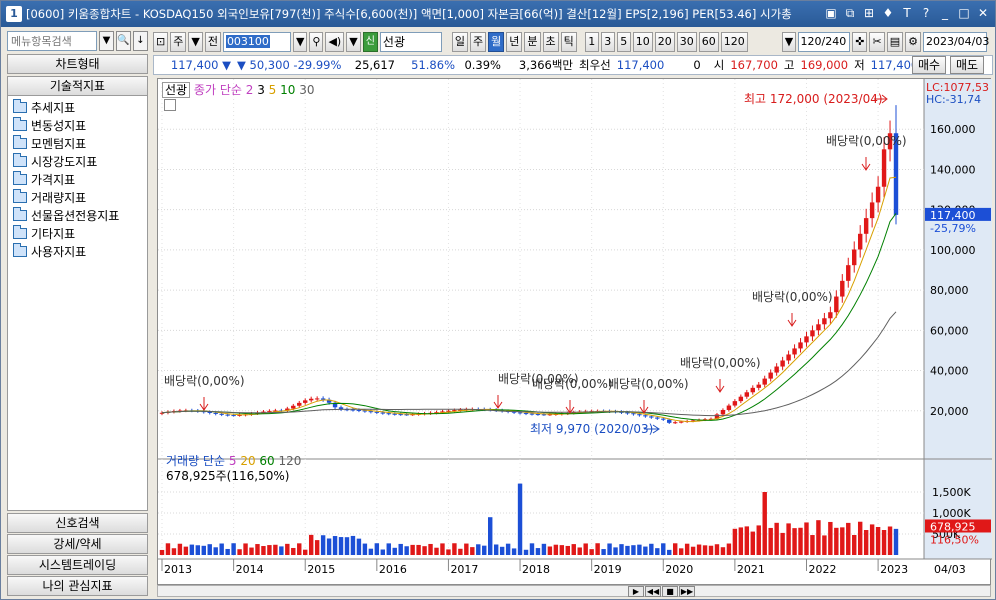 This screenshot has width=996, height=600. Describe the element at coordinates (14, 14) in the screenshot. I see `window-number-badge: 1` at that location.